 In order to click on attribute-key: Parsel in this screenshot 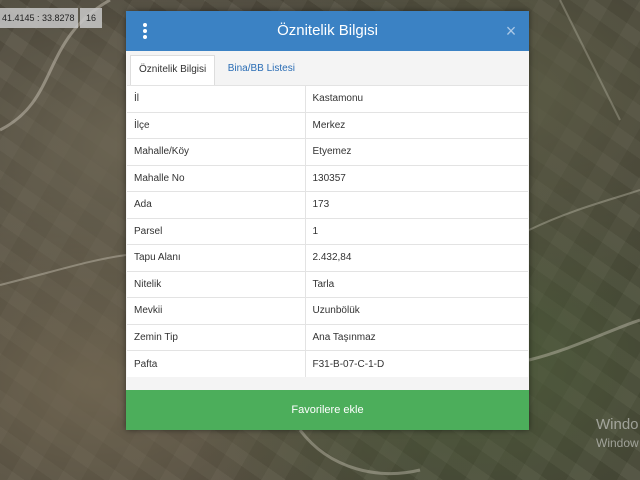, I will do `click(216, 231)`.